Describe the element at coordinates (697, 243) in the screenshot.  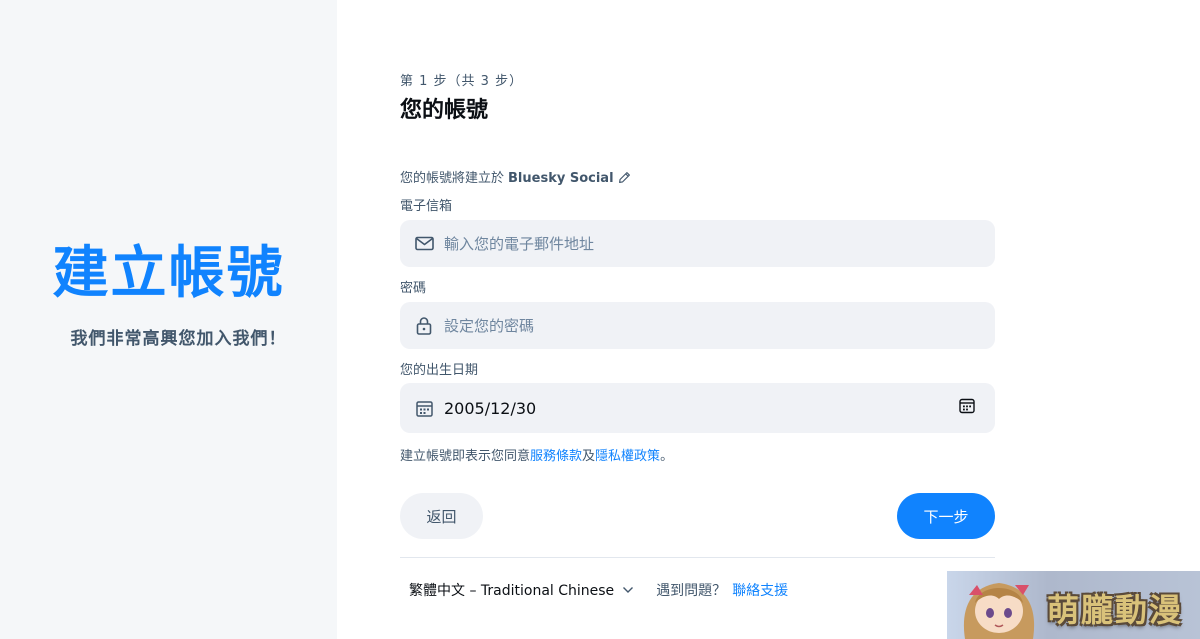
I see `email-field: 輸入您的電子郵件地址` at that location.